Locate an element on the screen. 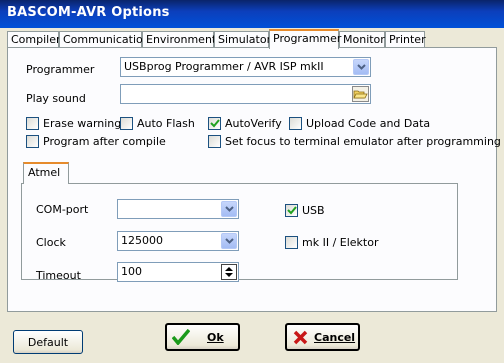 The image size is (504, 363). play-sound-field is located at coordinates (245, 94).